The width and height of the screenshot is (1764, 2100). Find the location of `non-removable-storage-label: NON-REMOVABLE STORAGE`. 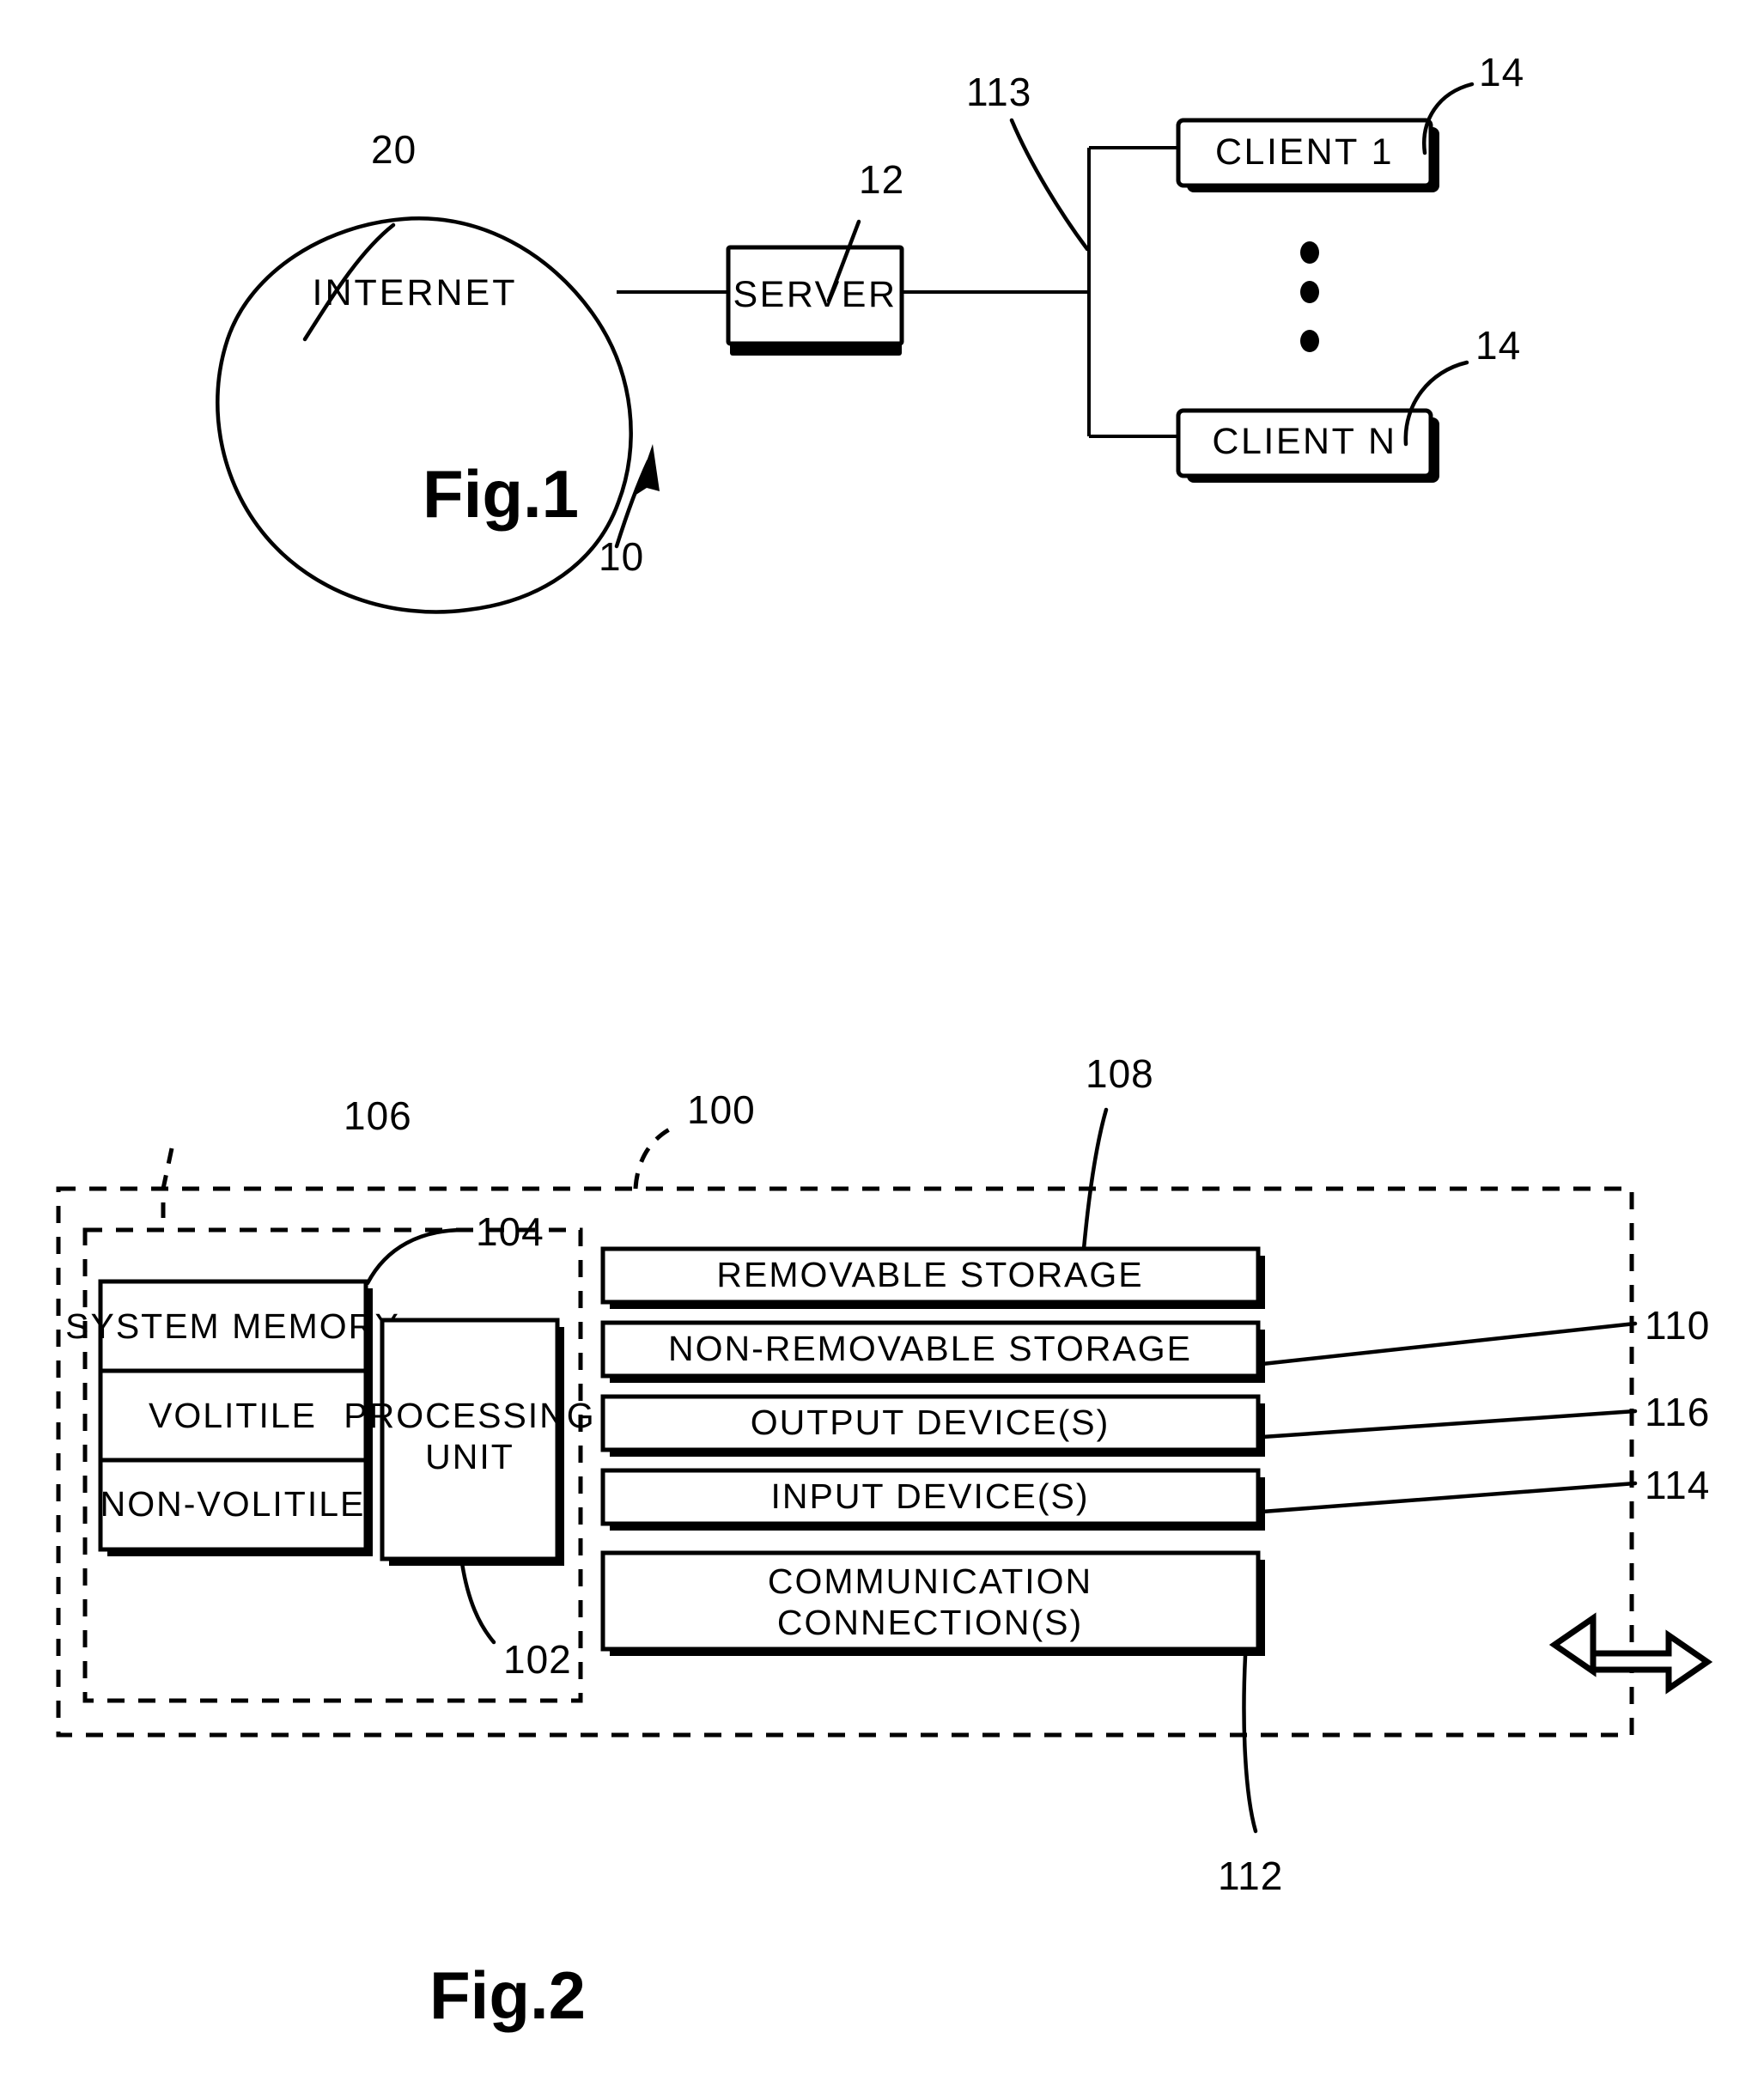

non-removable-storage-label: NON-REMOVABLE STORAGE is located at coordinates (930, 1349).